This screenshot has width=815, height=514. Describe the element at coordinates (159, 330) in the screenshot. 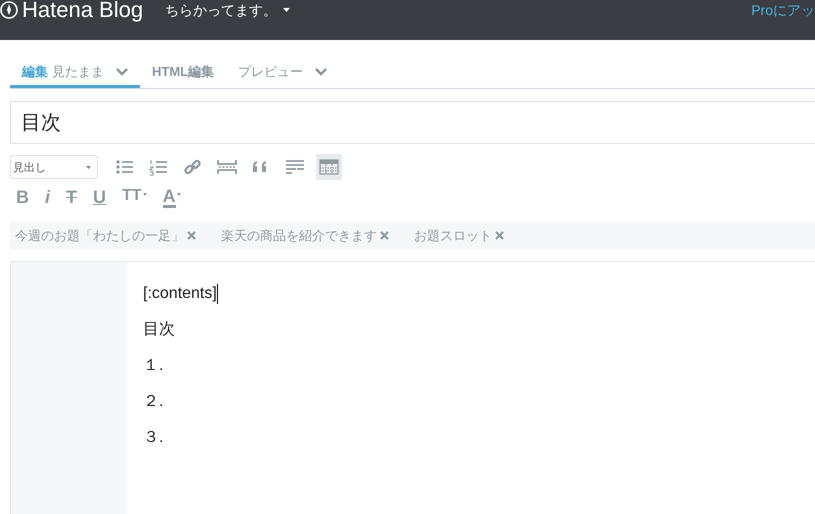

I see `editor-text: 目次` at that location.